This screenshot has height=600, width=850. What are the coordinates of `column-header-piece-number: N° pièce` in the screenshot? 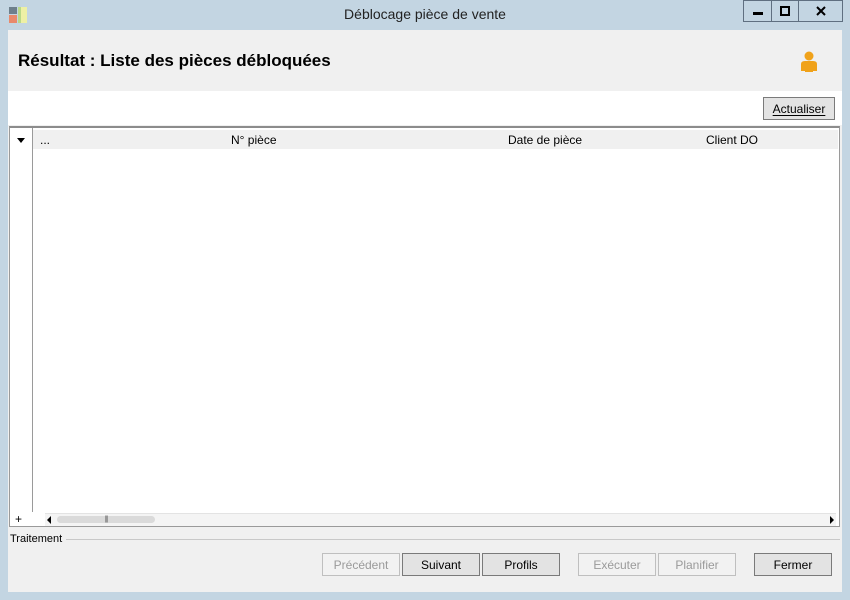 It's located at (254, 140).